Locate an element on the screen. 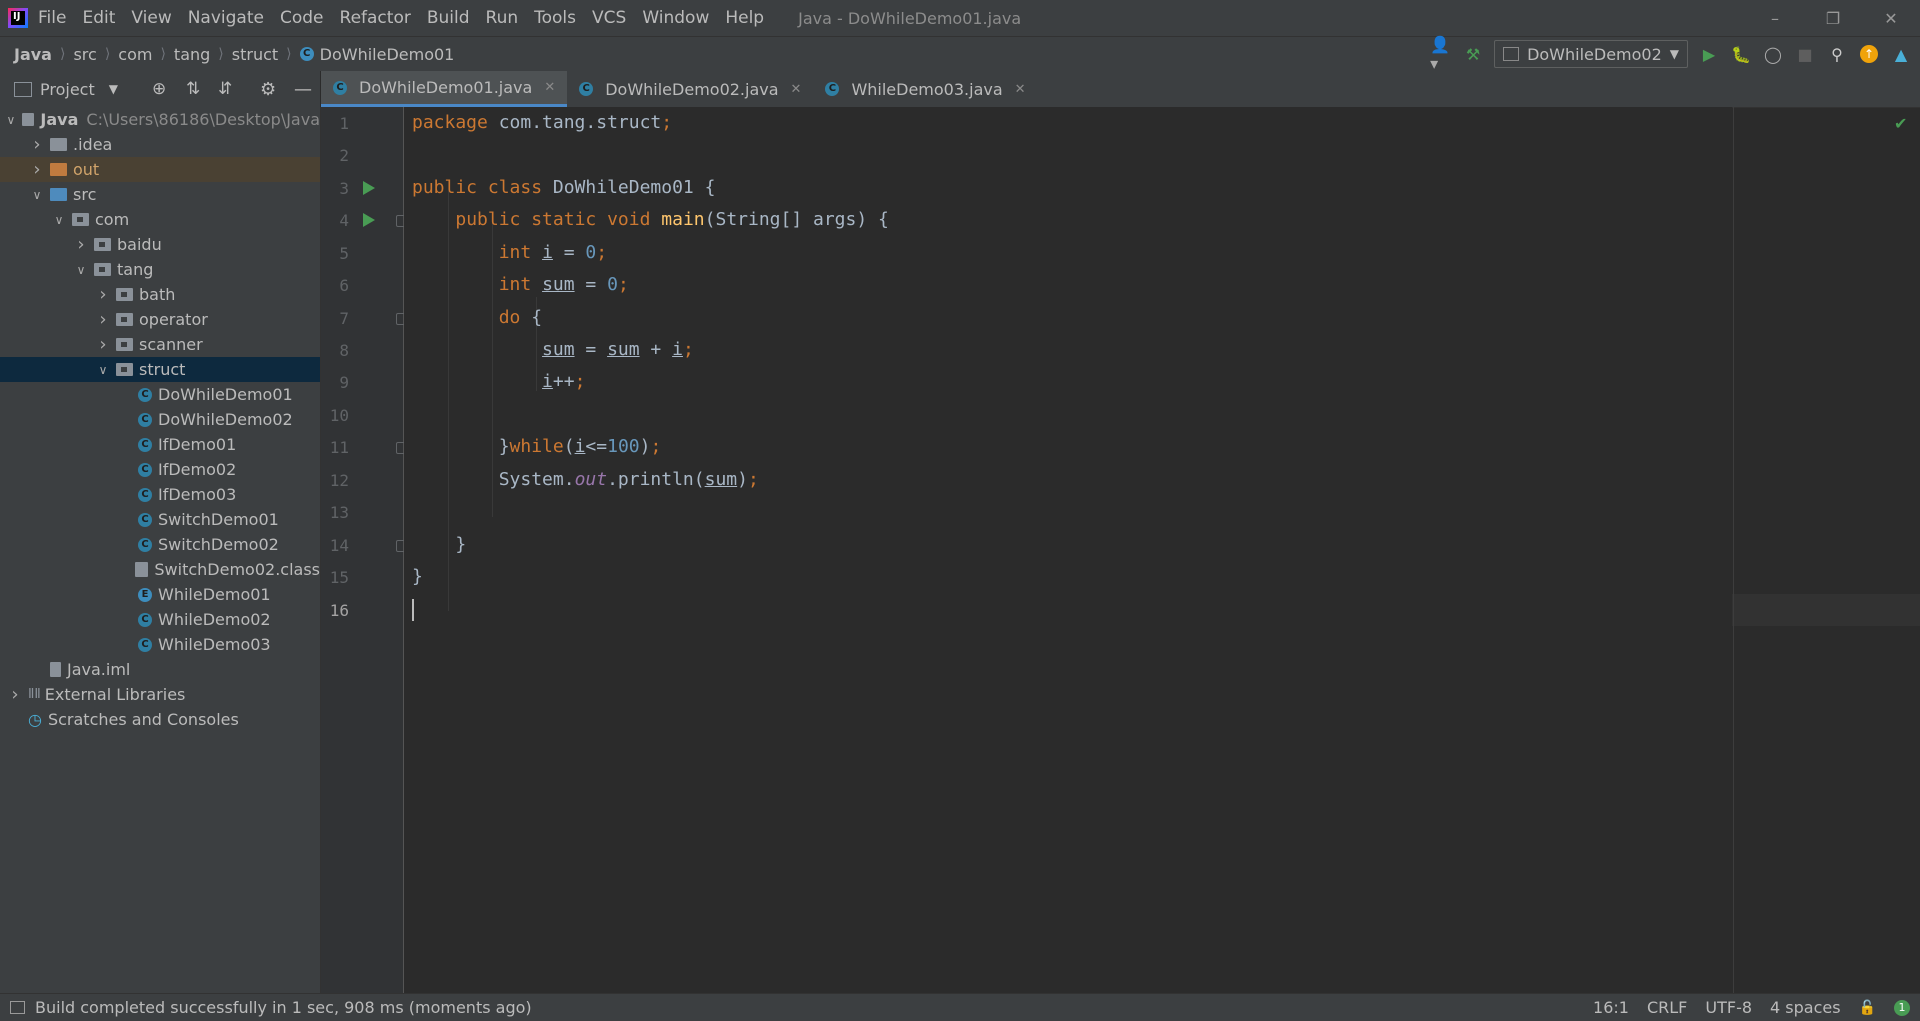  menu-file: File is located at coordinates (52, 18).